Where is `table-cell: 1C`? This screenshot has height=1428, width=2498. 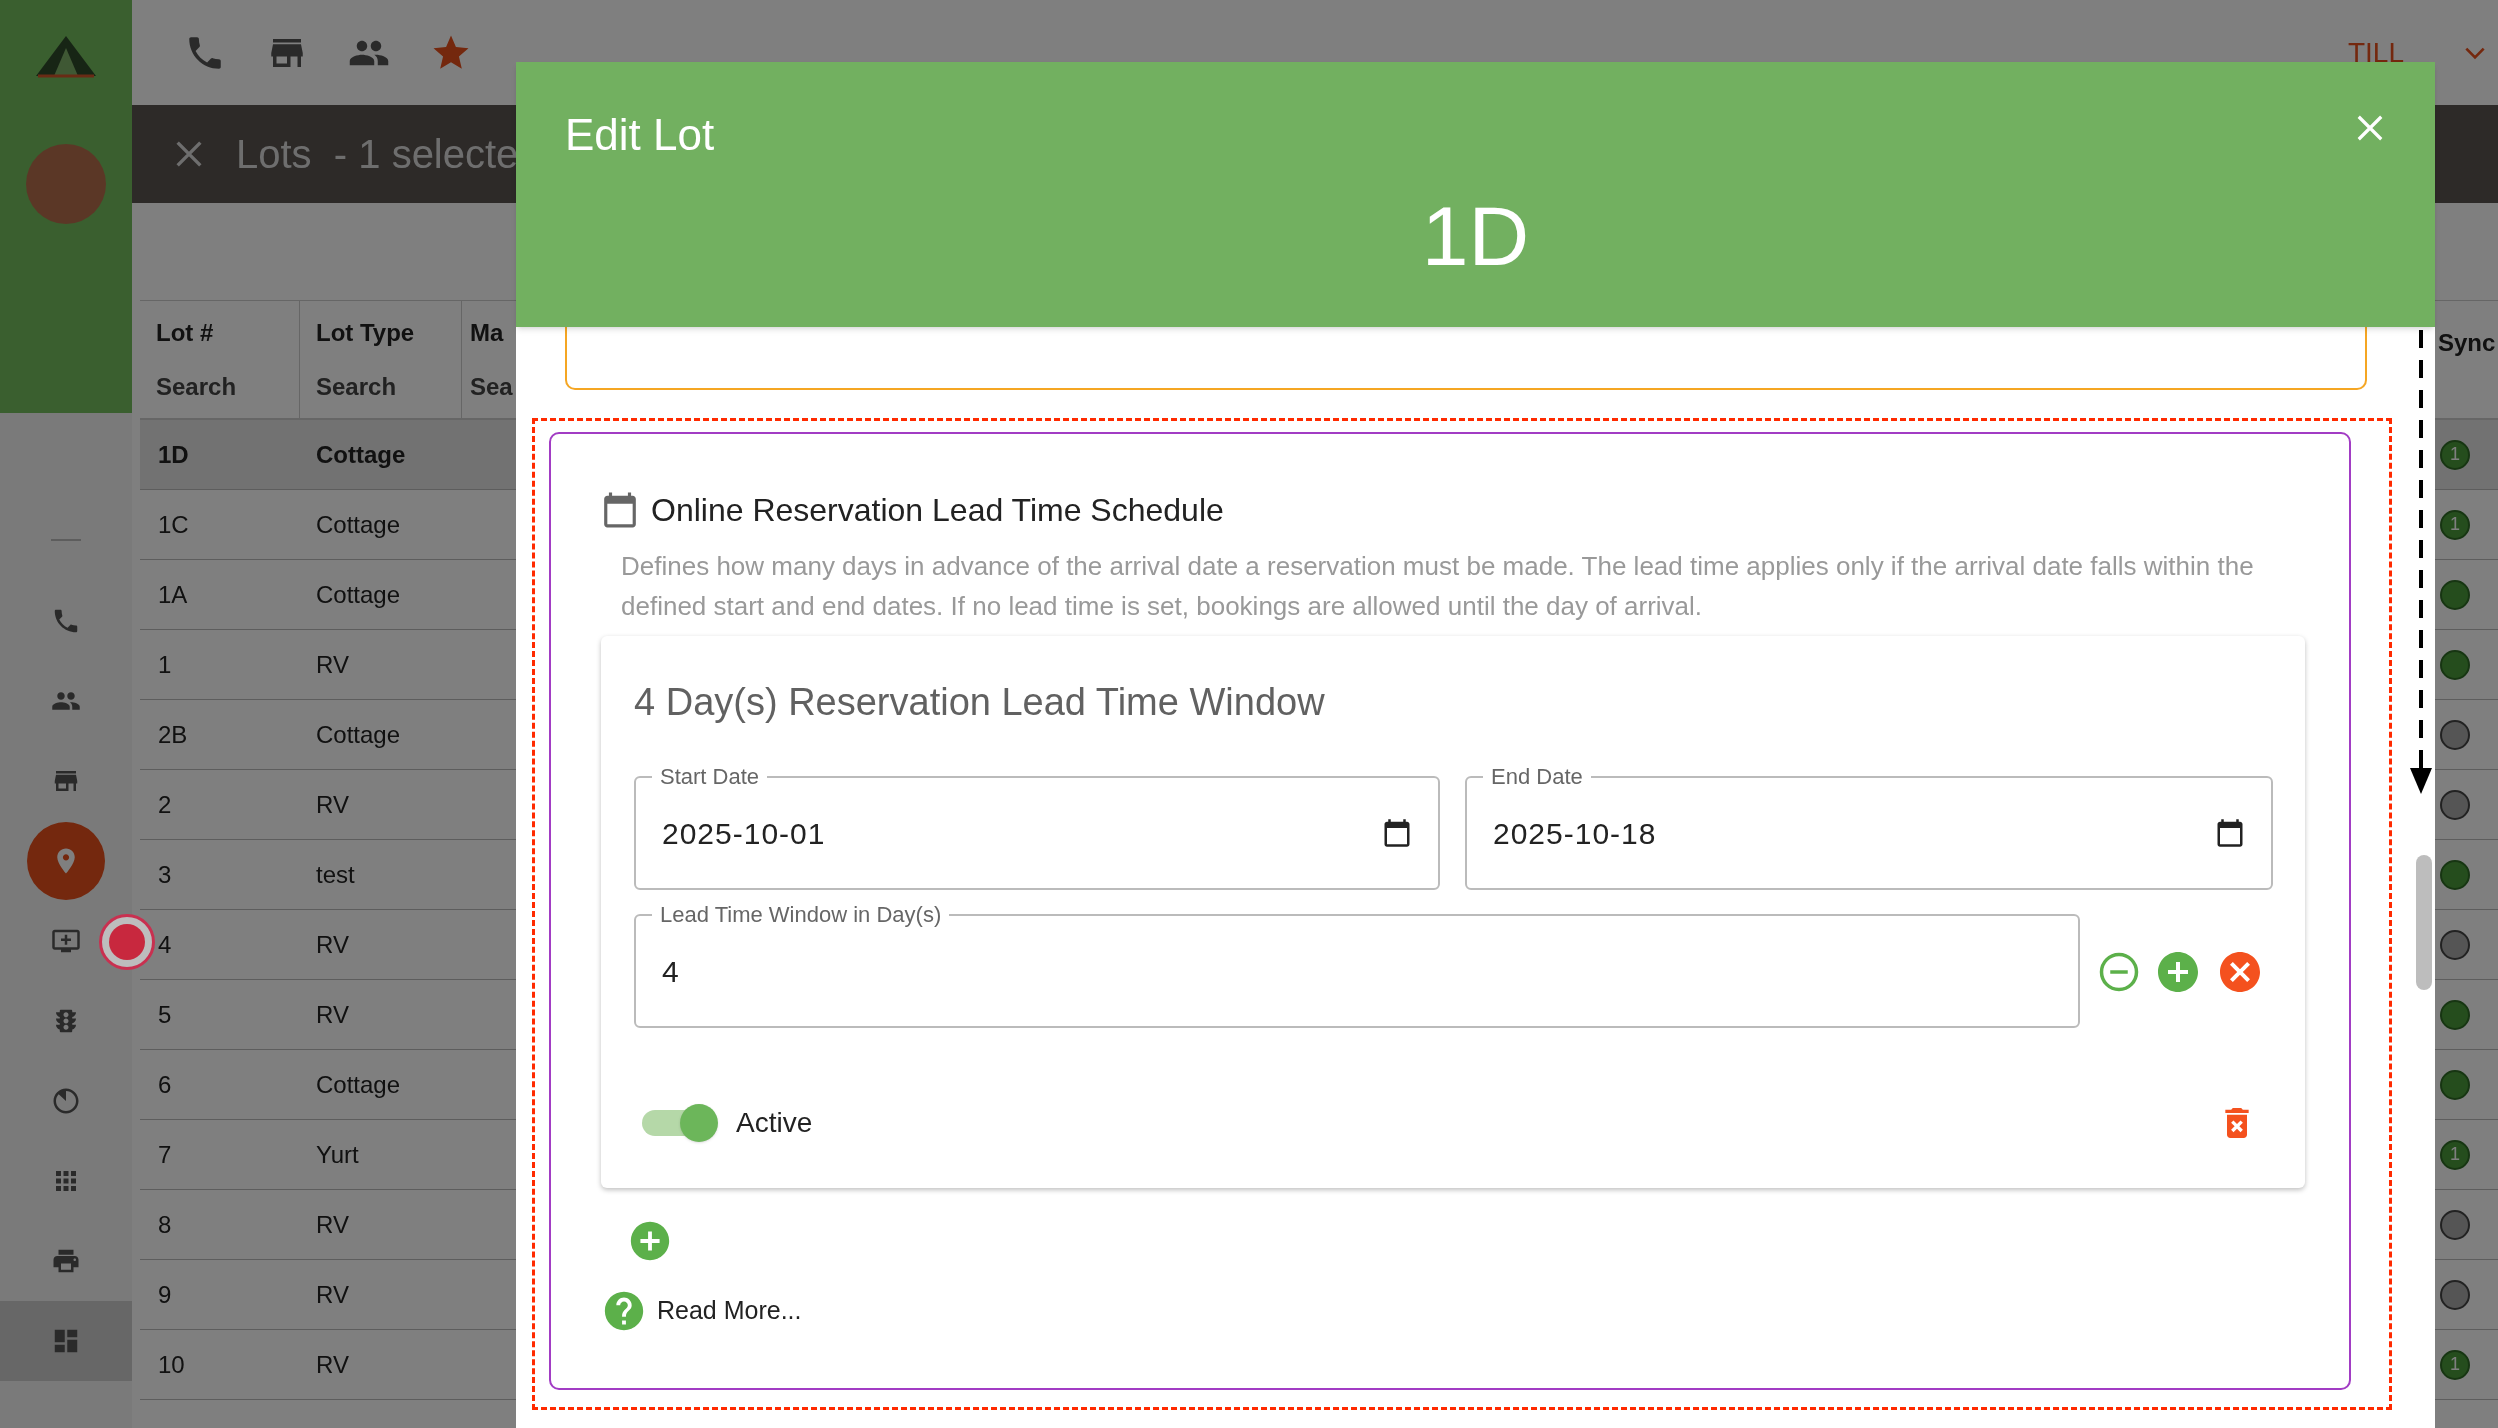 table-cell: 1C is located at coordinates (173, 524).